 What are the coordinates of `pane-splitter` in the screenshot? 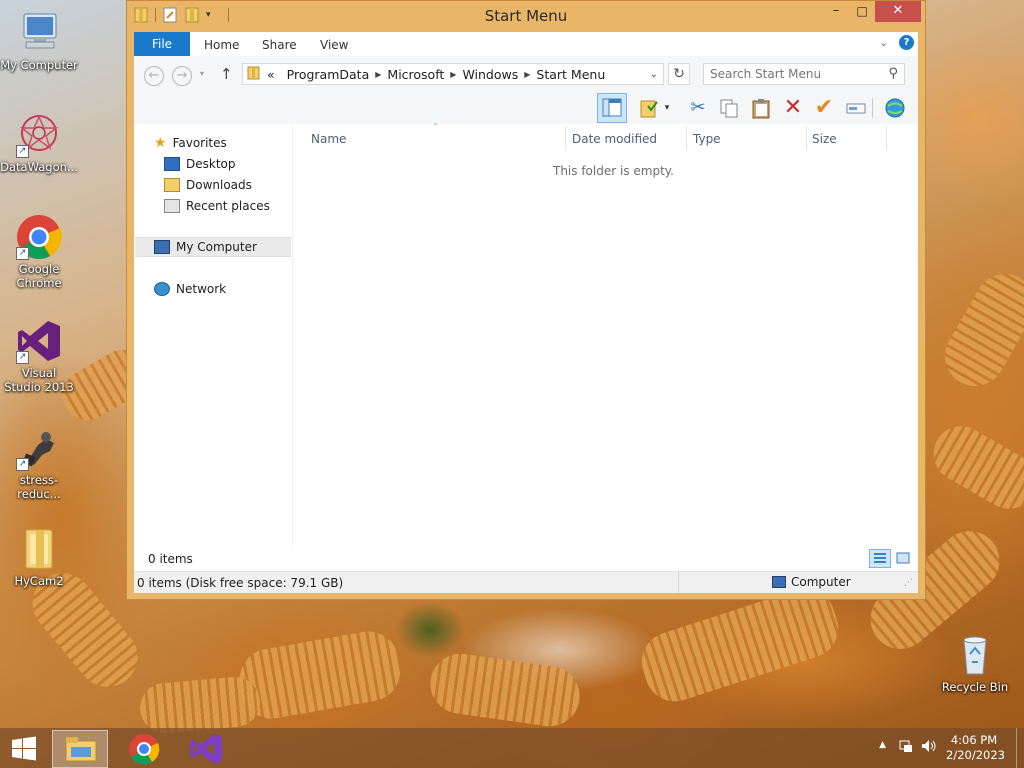 It's located at (292, 347).